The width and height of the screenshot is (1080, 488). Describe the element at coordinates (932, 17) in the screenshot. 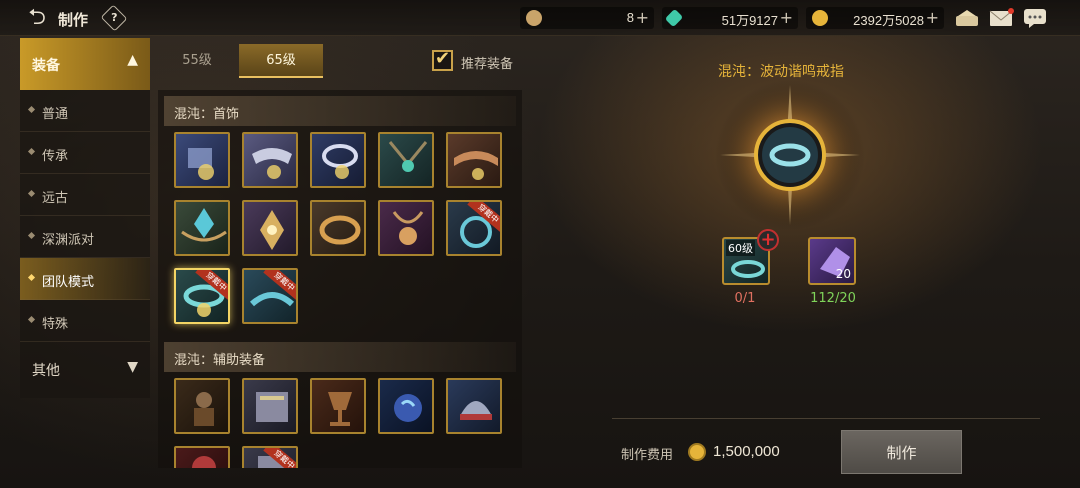

I see `add-gold-button: +` at that location.